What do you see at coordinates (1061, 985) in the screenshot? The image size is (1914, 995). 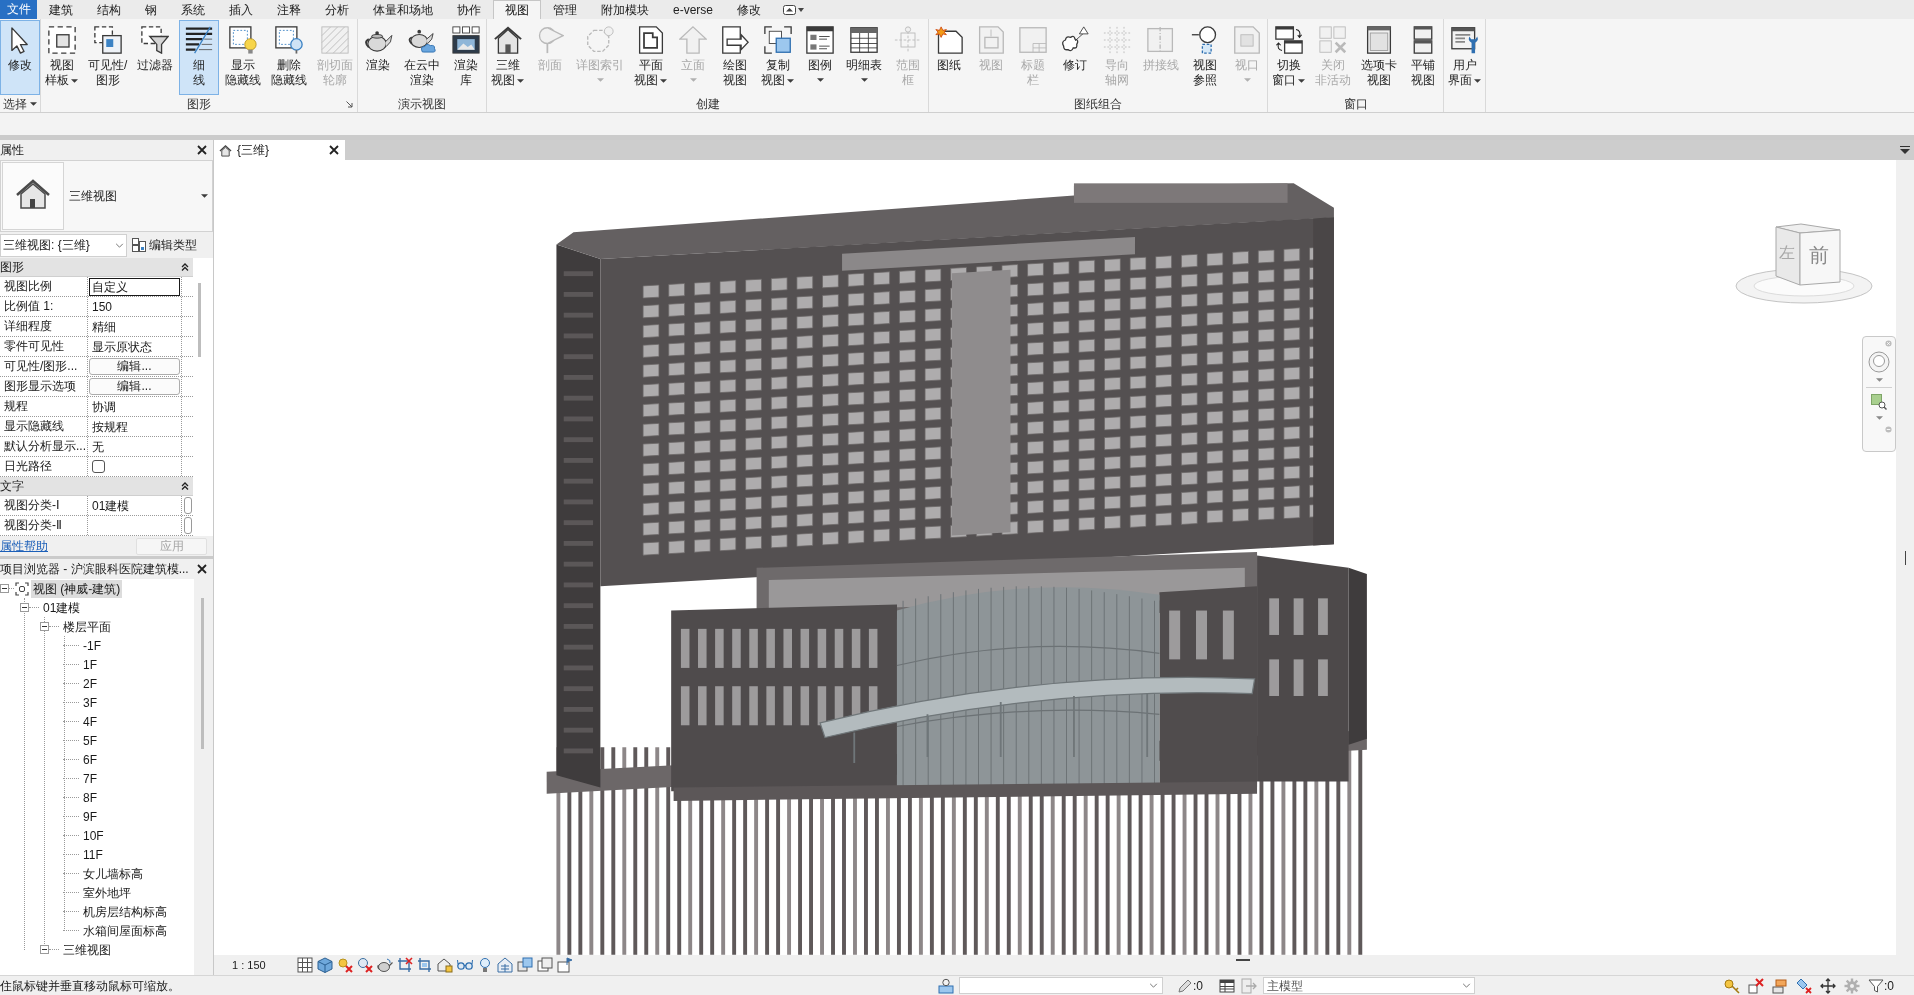 I see `workset-field` at bounding box center [1061, 985].